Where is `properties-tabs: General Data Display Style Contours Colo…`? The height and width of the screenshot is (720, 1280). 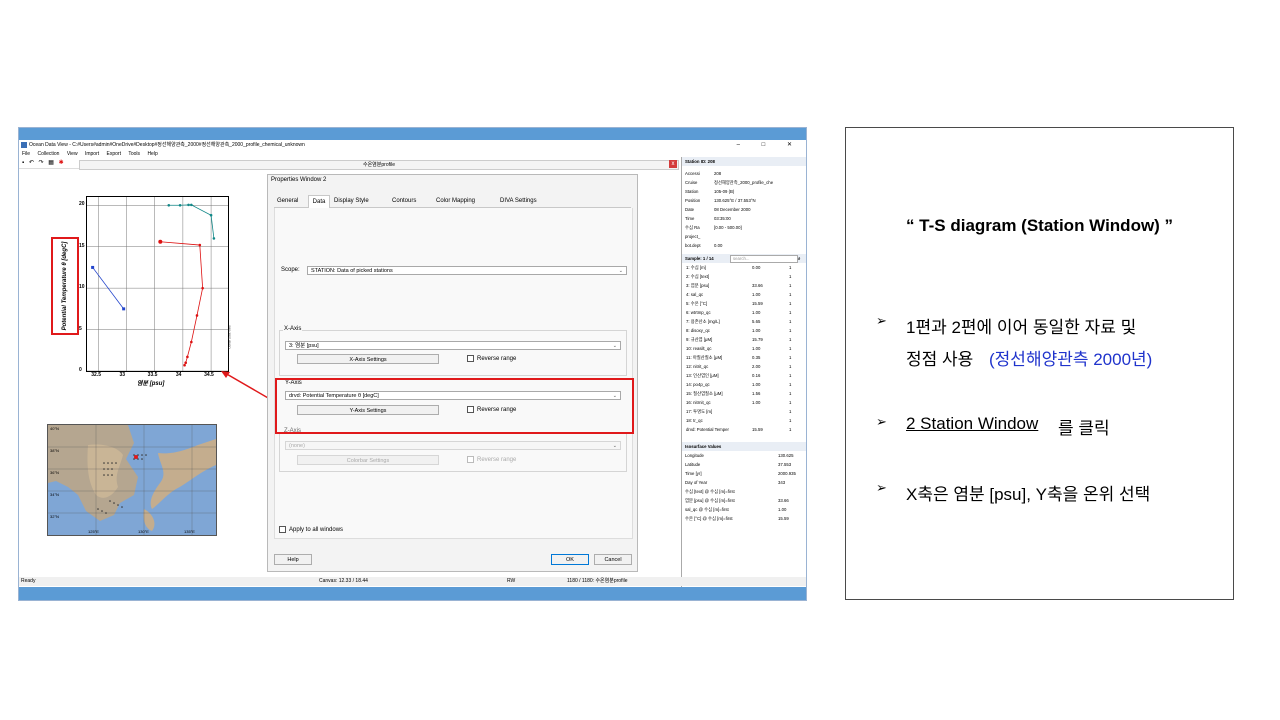
properties-tabs: General Data Display Style Contours Colo… is located at coordinates (452, 201).